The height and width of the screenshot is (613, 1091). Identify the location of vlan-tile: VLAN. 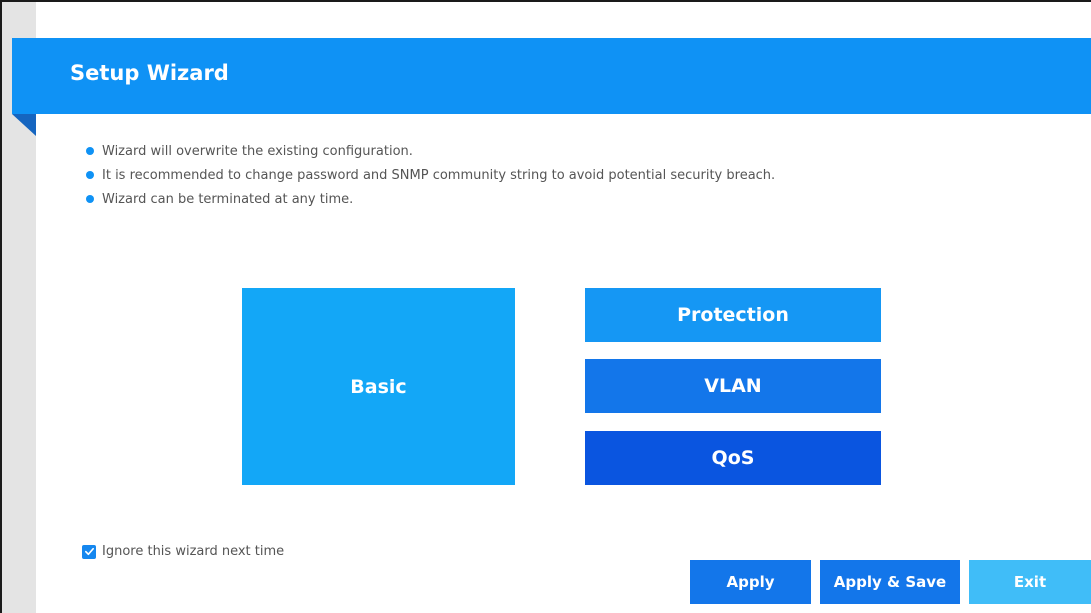
(733, 386).